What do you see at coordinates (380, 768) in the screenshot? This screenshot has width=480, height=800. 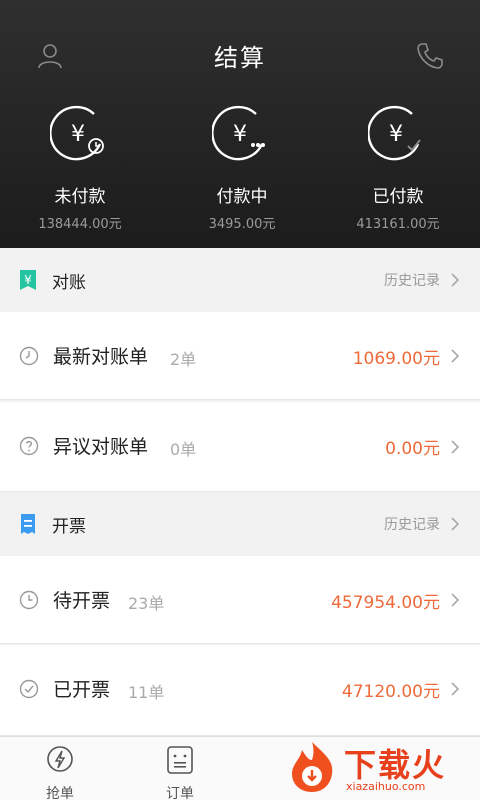 I see `watermark: 下载火 xiazaihuo.com` at bounding box center [380, 768].